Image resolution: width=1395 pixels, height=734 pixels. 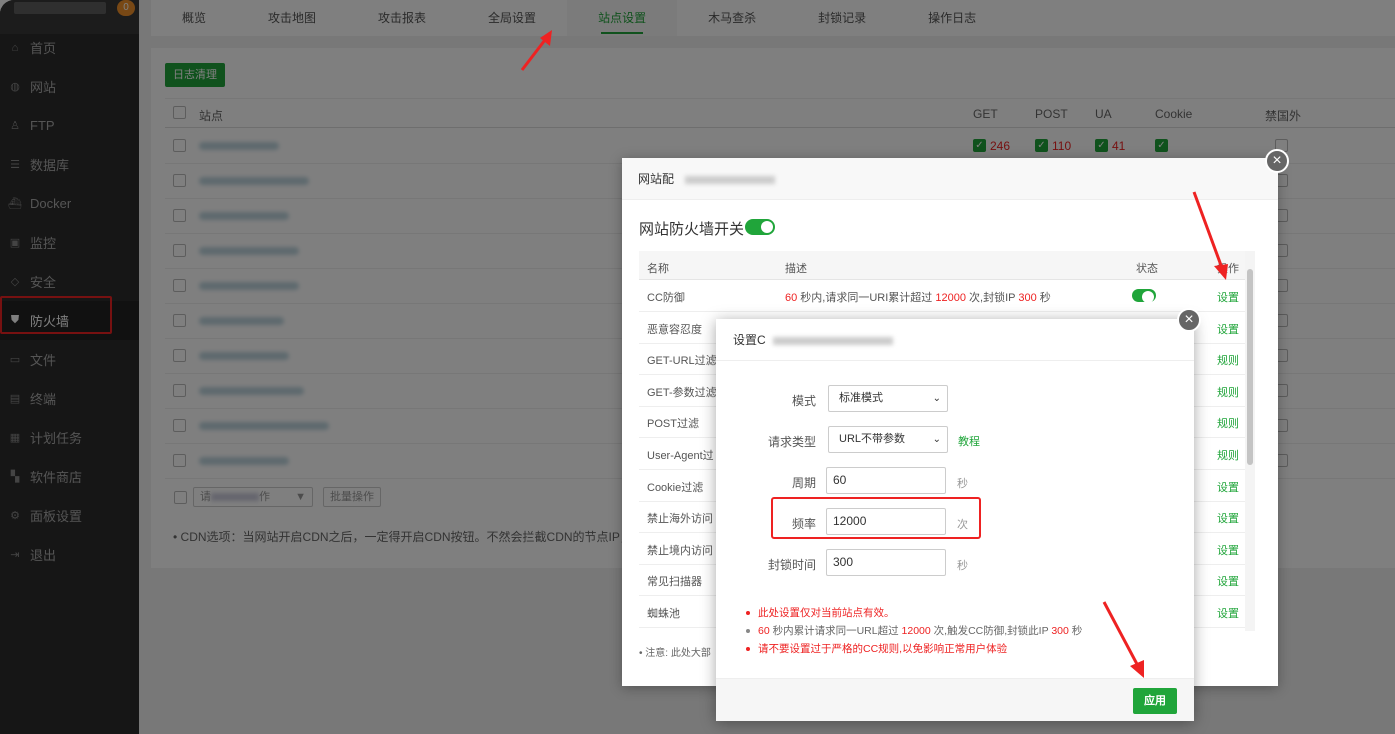 I want to click on docker-icon: ⛴, so click(x=15, y=204).